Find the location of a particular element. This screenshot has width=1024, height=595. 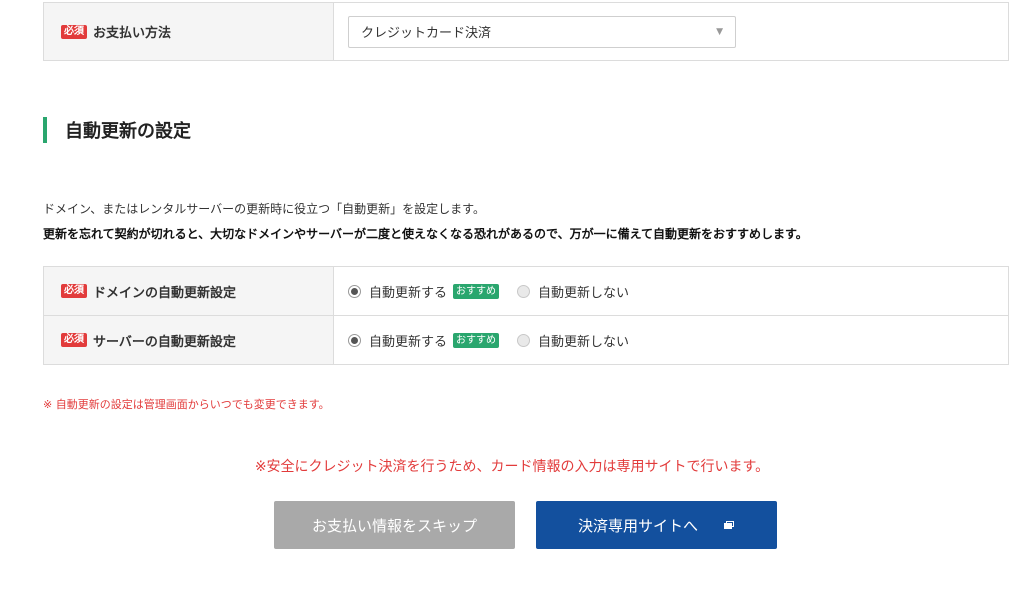

server-auto-renew-on-label: 自動更新する is located at coordinates (408, 340).